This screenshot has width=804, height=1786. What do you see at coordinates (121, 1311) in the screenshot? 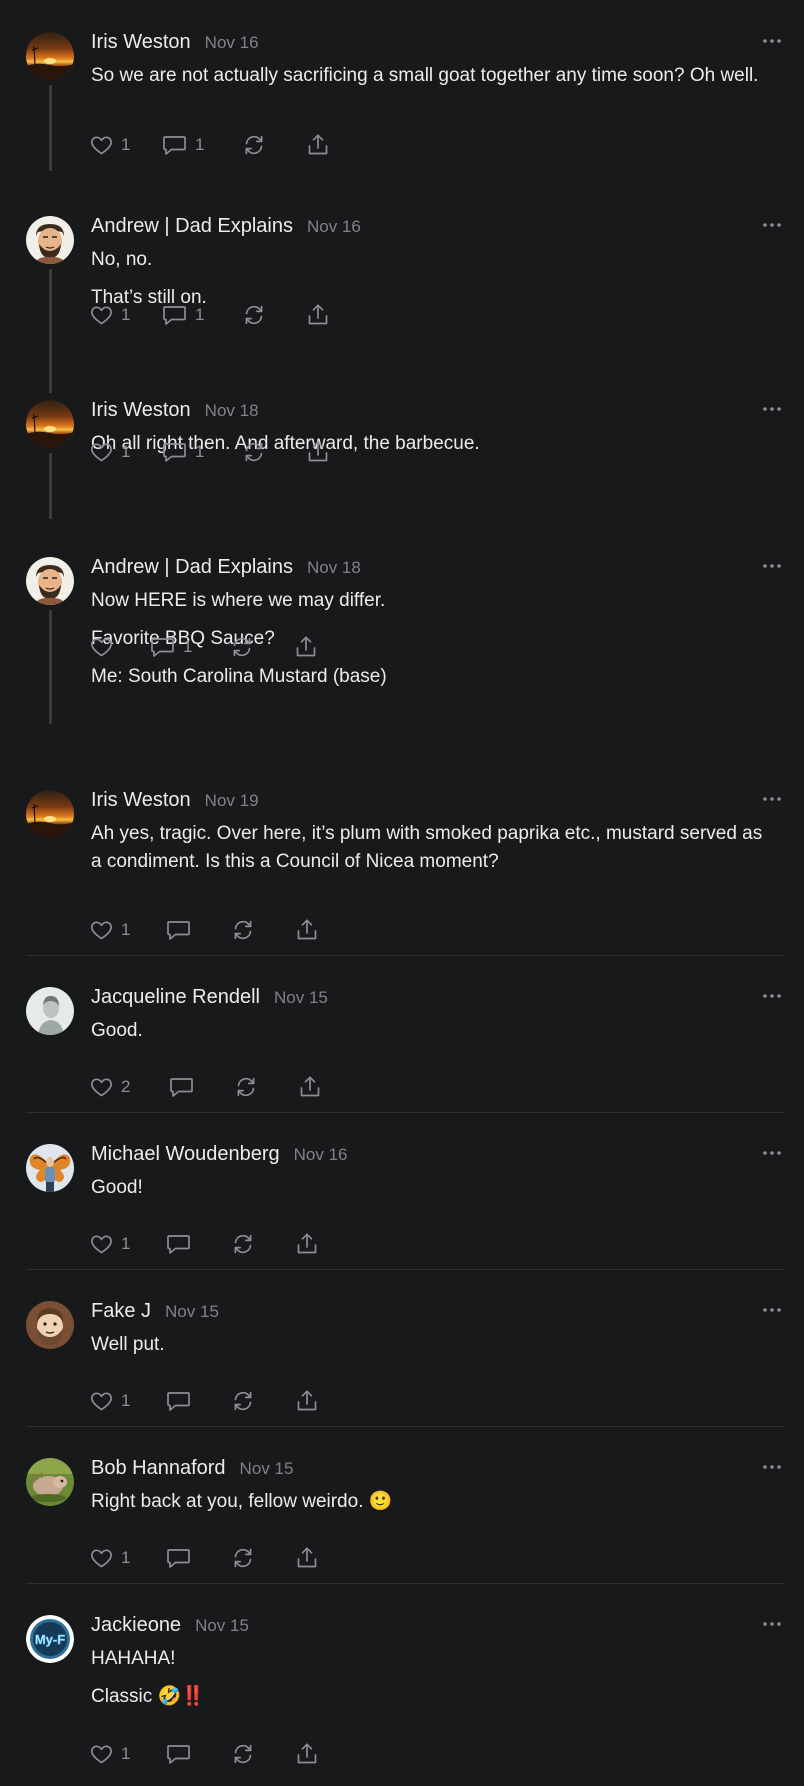
I see `author-name: Fake J` at bounding box center [121, 1311].